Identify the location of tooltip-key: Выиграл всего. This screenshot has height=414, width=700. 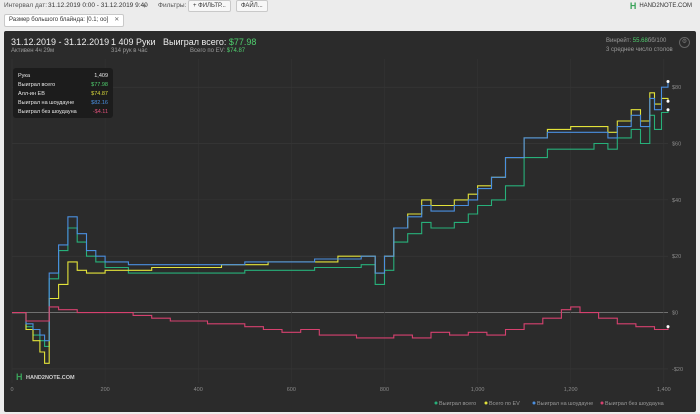
(37, 85).